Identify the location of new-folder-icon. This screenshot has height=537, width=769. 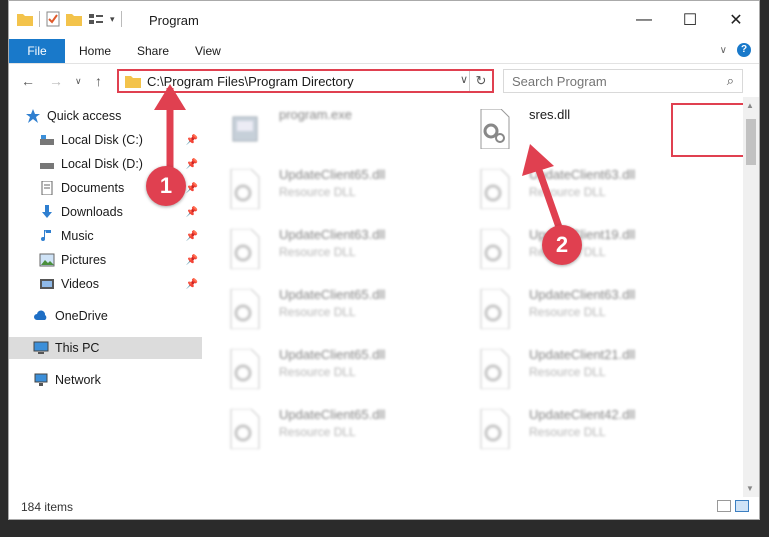
(74, 19).